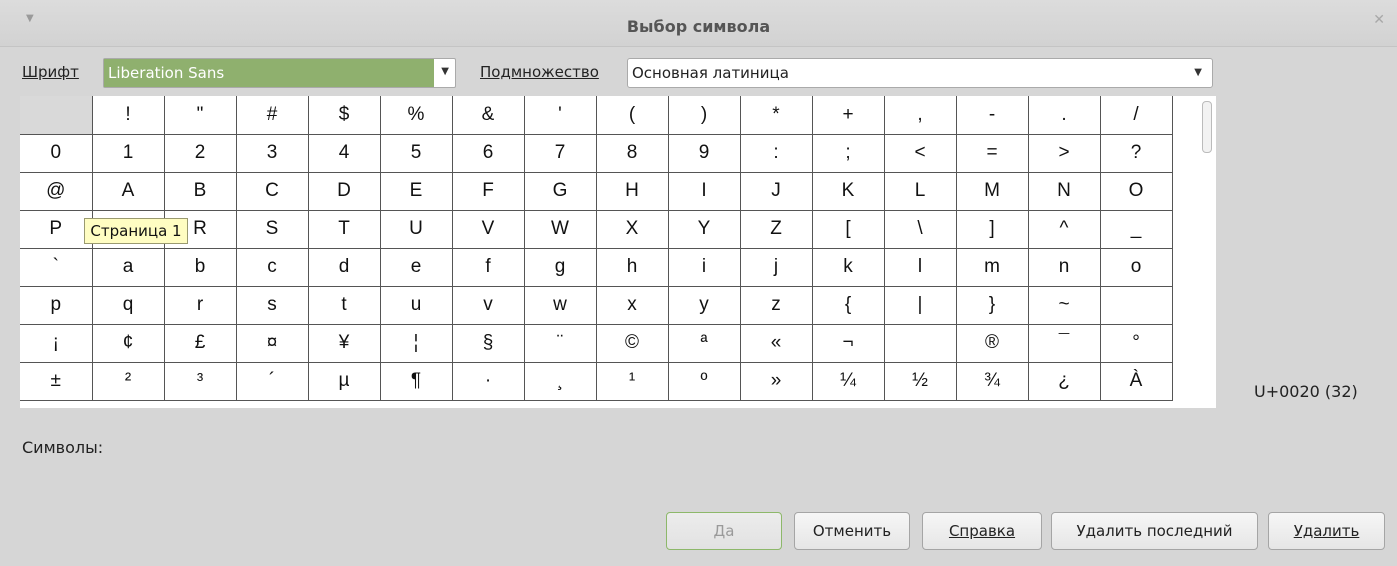  I want to click on character-cell: ³, so click(200, 381).